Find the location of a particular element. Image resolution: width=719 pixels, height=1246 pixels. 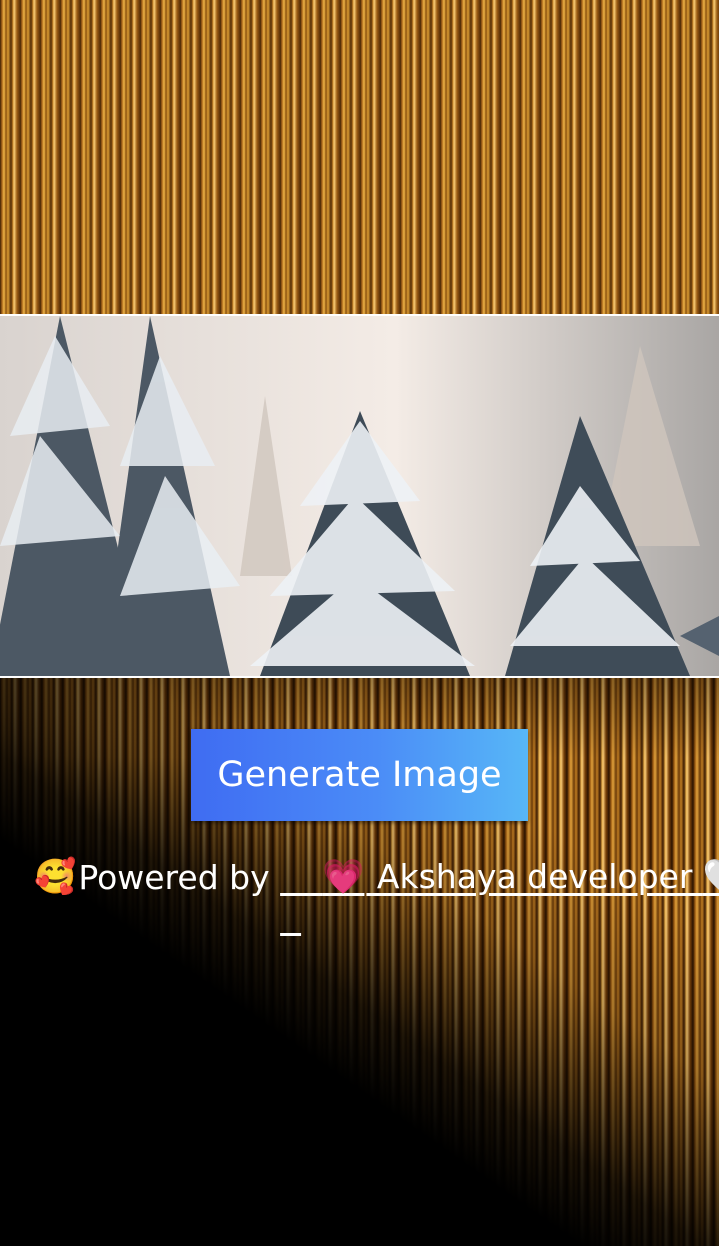

generate-image-button: Generate Image is located at coordinates (359, 775).